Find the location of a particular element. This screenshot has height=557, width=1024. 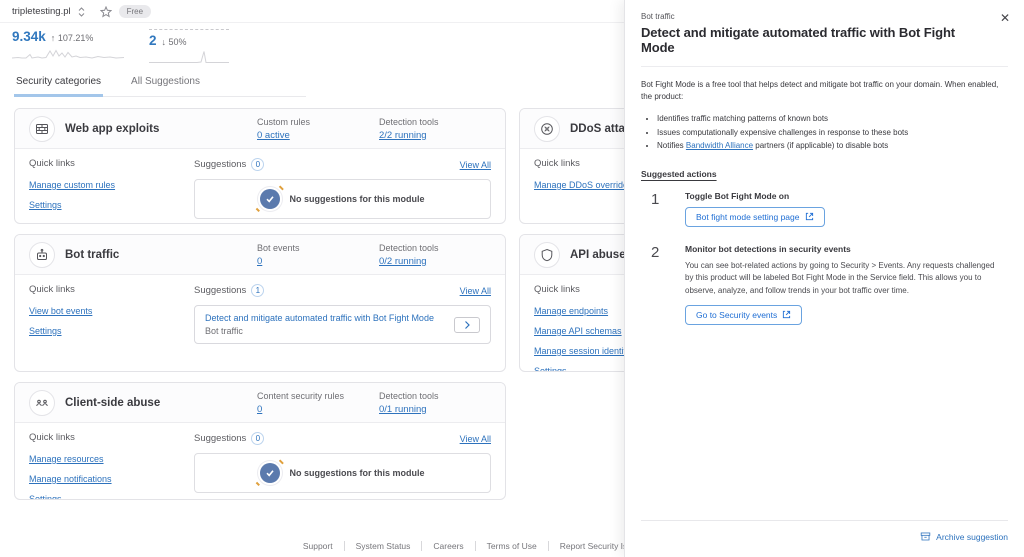

footer-link-careers: Careers is located at coordinates (447, 546).